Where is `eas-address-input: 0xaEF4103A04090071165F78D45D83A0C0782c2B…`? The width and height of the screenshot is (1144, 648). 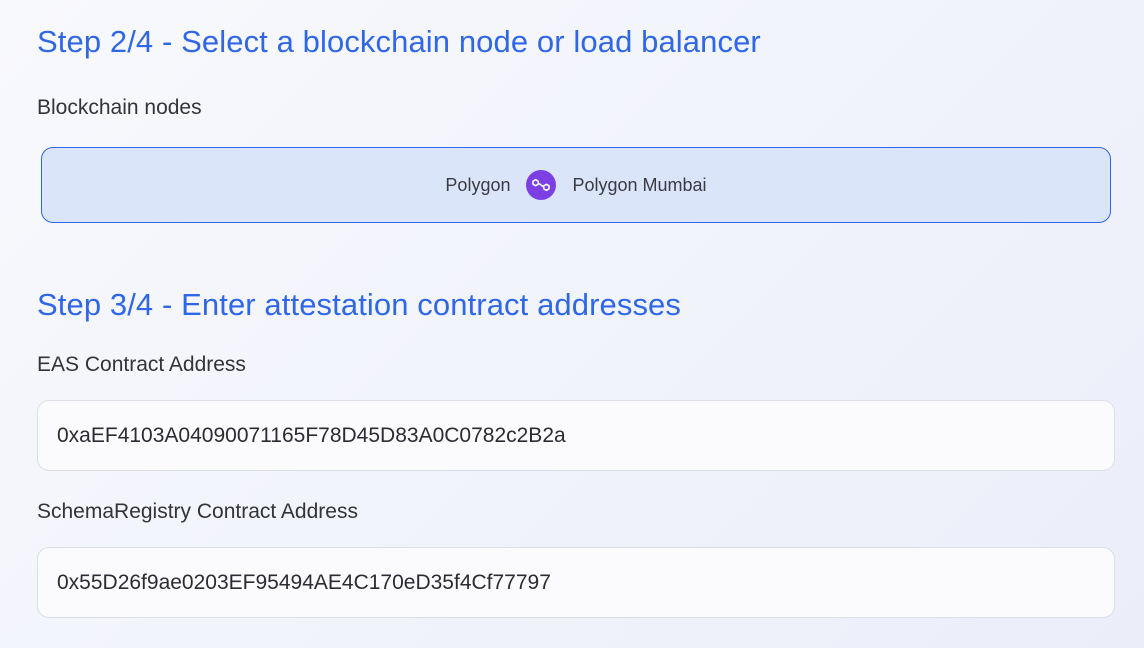
eas-address-input: 0xaEF4103A04090071165F78D45D83A0C0782c2B… is located at coordinates (576, 435).